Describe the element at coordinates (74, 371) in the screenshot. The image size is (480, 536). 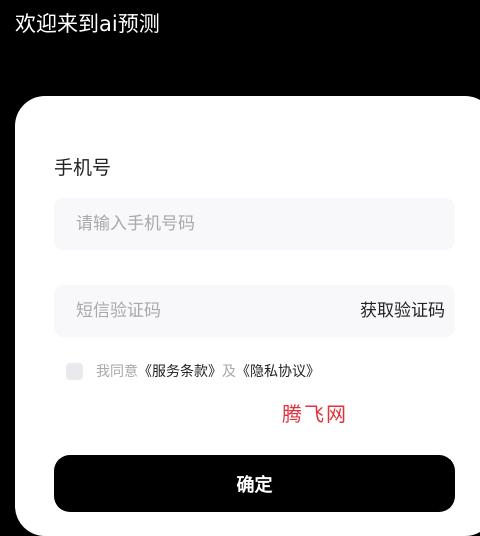
I see `agreement-checkbox` at that location.